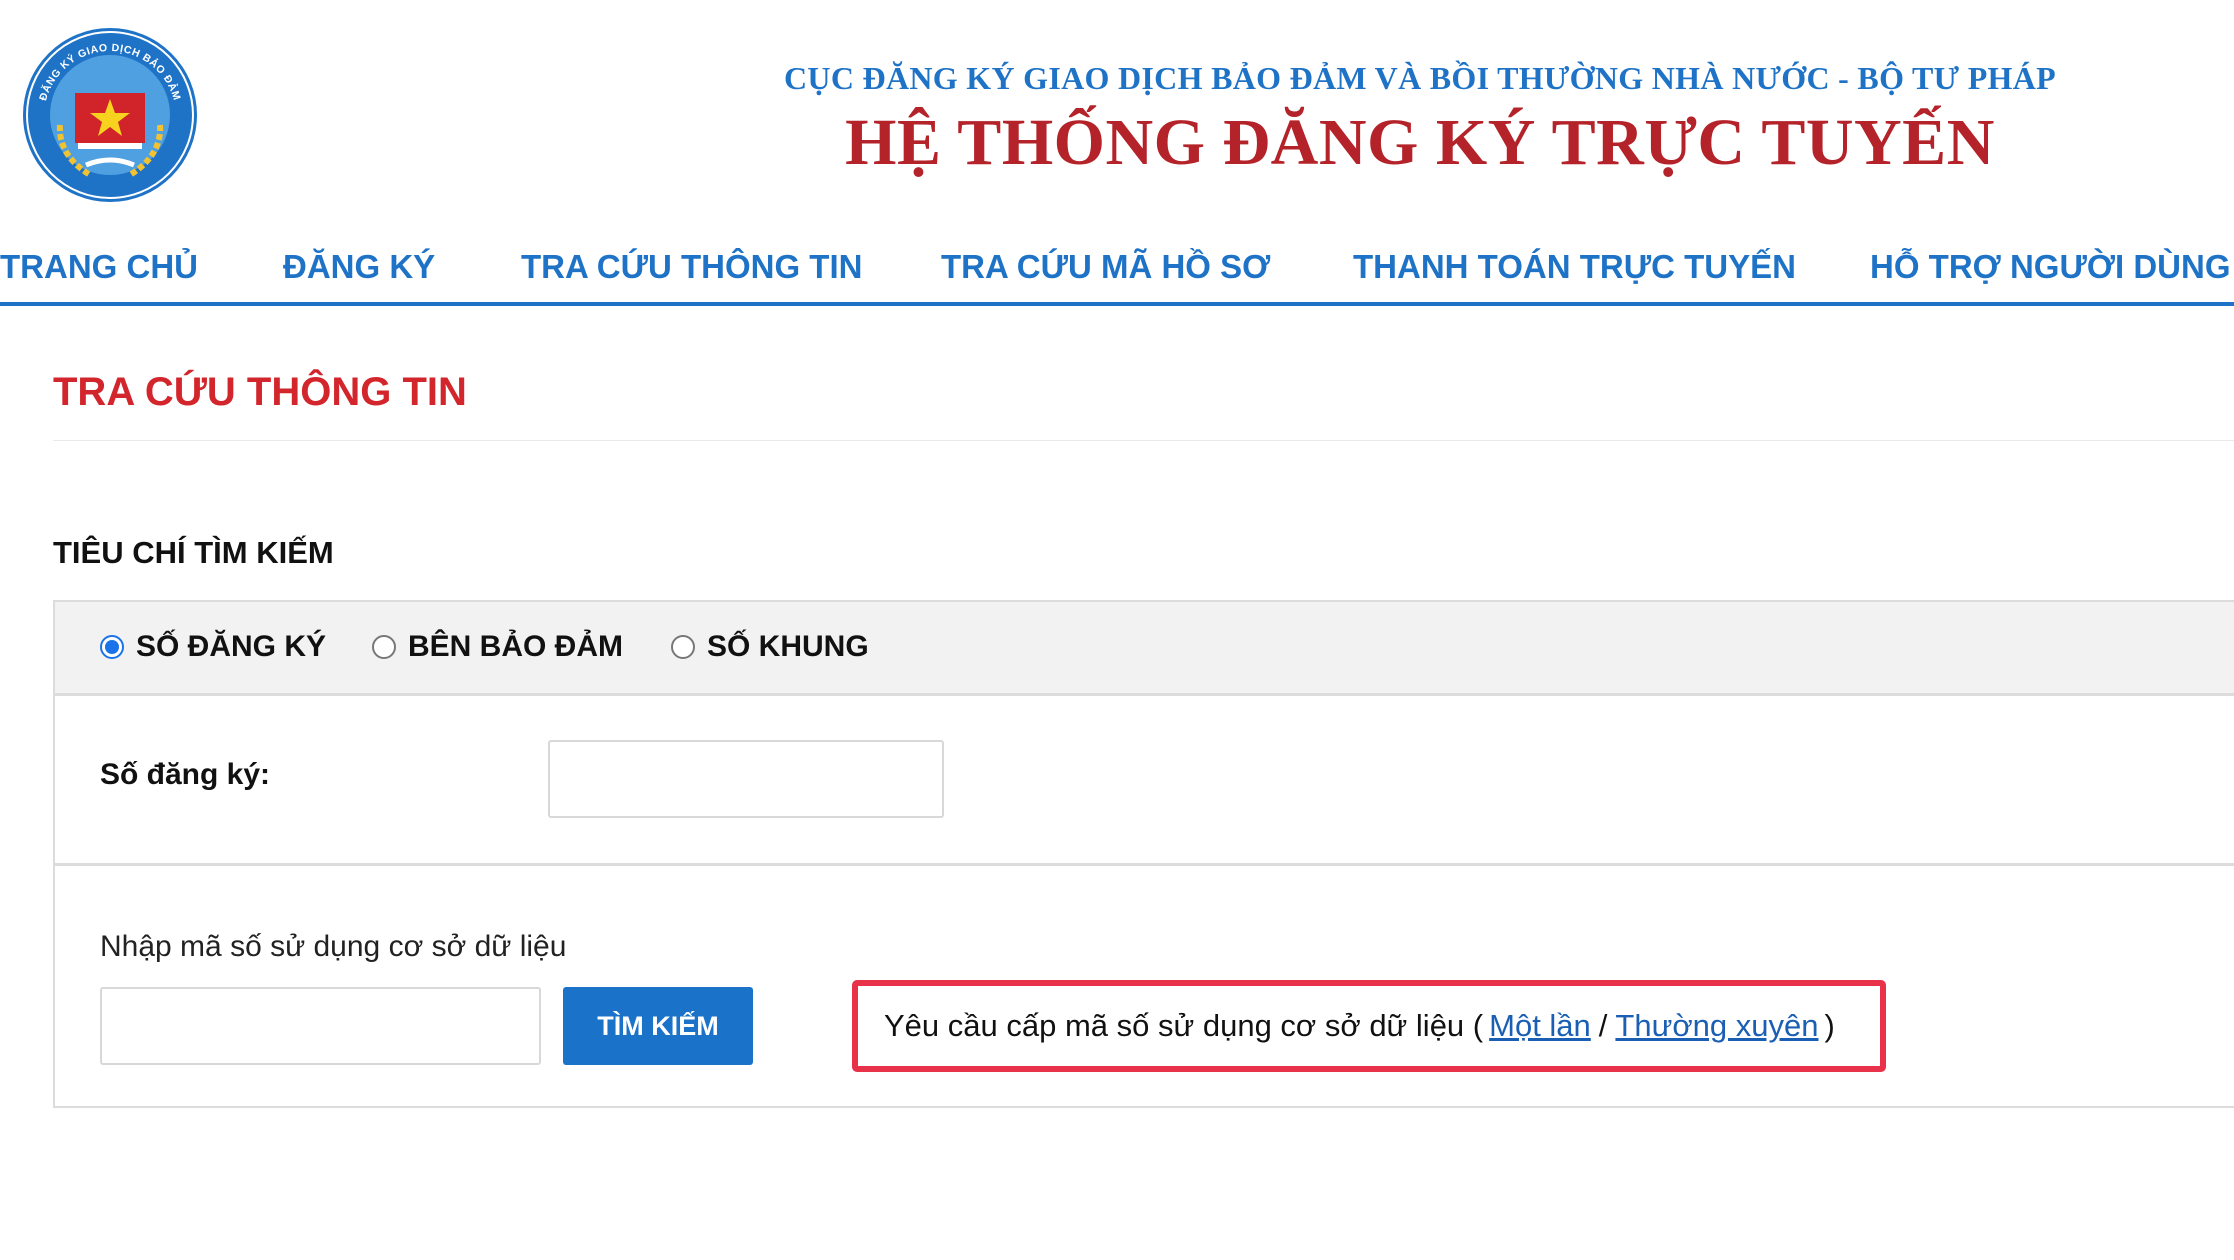 The image size is (2234, 1260). Describe the element at coordinates (788, 646) in the screenshot. I see `radio-label: SỐ KHUNG` at that location.